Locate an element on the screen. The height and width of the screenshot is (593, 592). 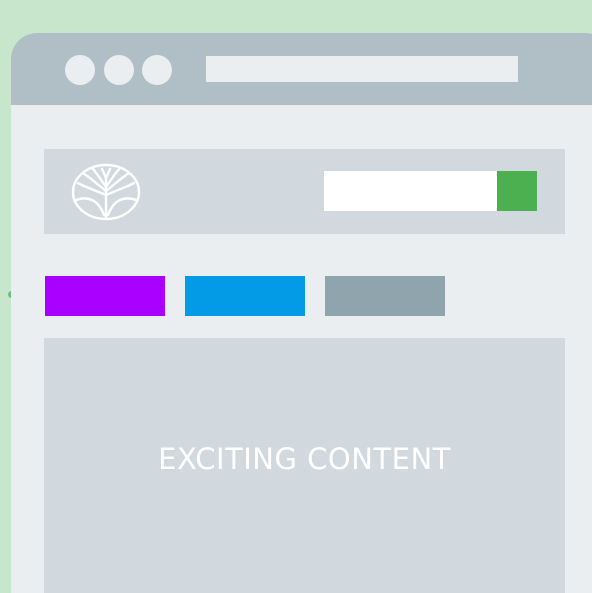
titlebar is located at coordinates (301, 69).